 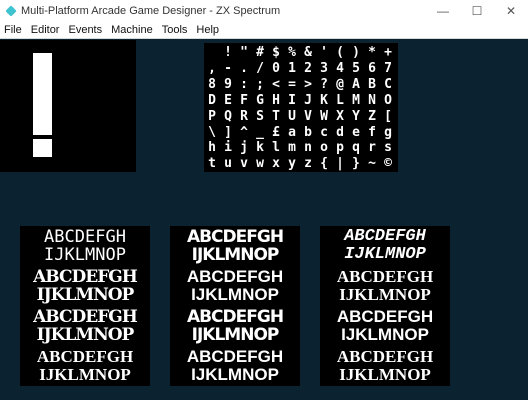 What do you see at coordinates (228, 116) in the screenshot?
I see `charset-char: Q` at bounding box center [228, 116].